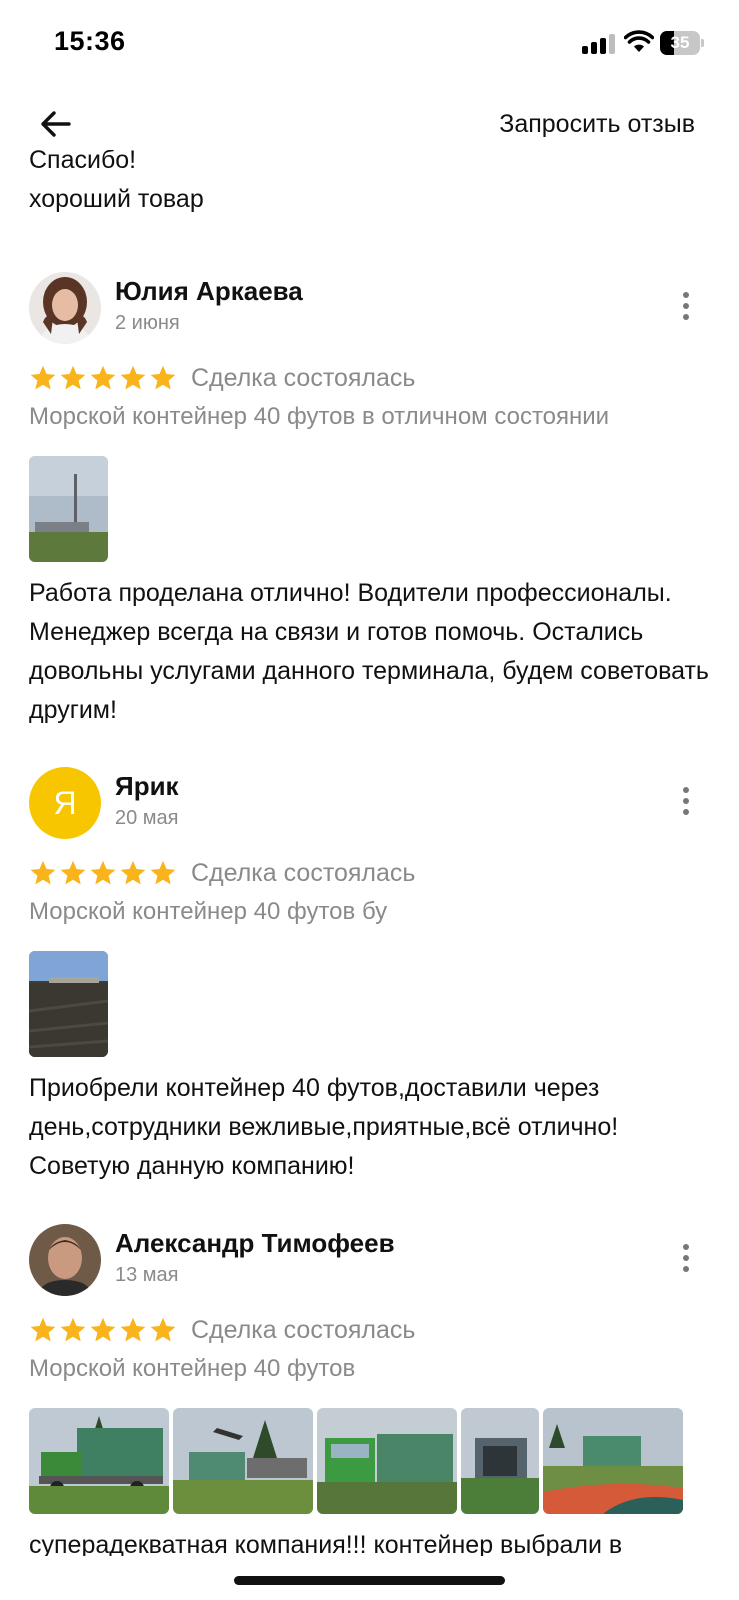  I want to click on review-author: Александр Тимофеев, so click(255, 1243).